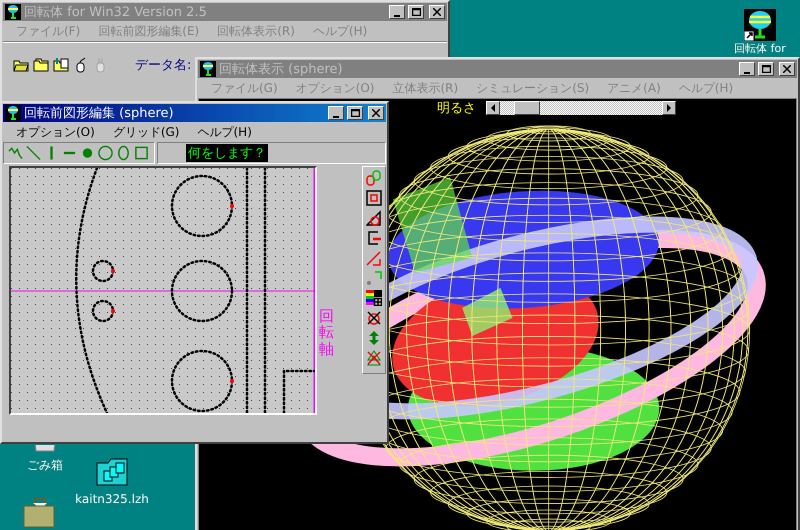  What do you see at coordinates (112, 499) in the screenshot?
I see `icon-label: kaitn325.lzh` at bounding box center [112, 499].